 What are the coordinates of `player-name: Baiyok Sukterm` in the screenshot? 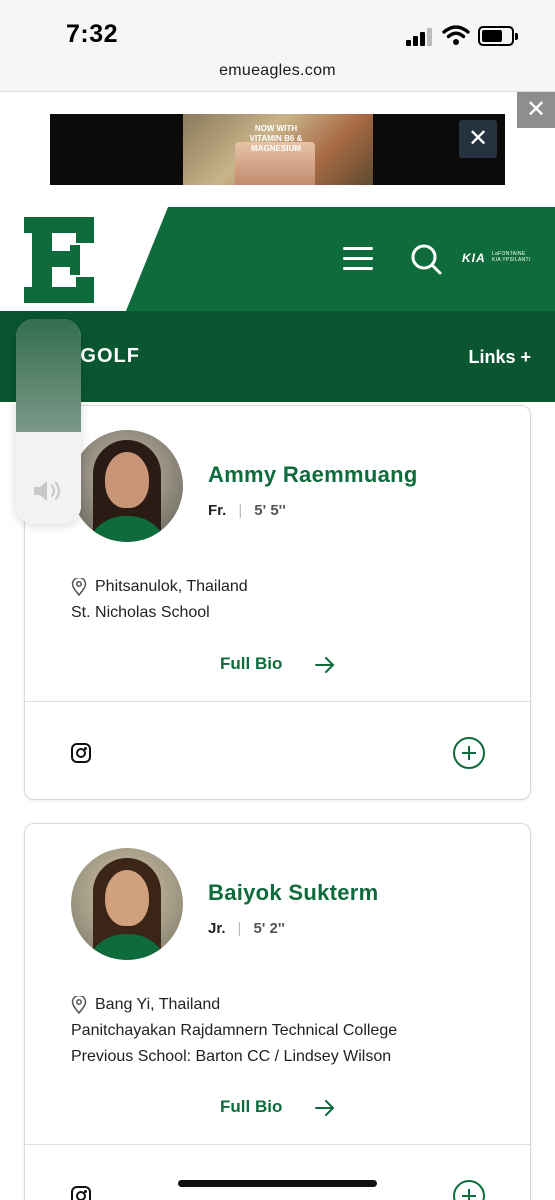 It's located at (293, 893).